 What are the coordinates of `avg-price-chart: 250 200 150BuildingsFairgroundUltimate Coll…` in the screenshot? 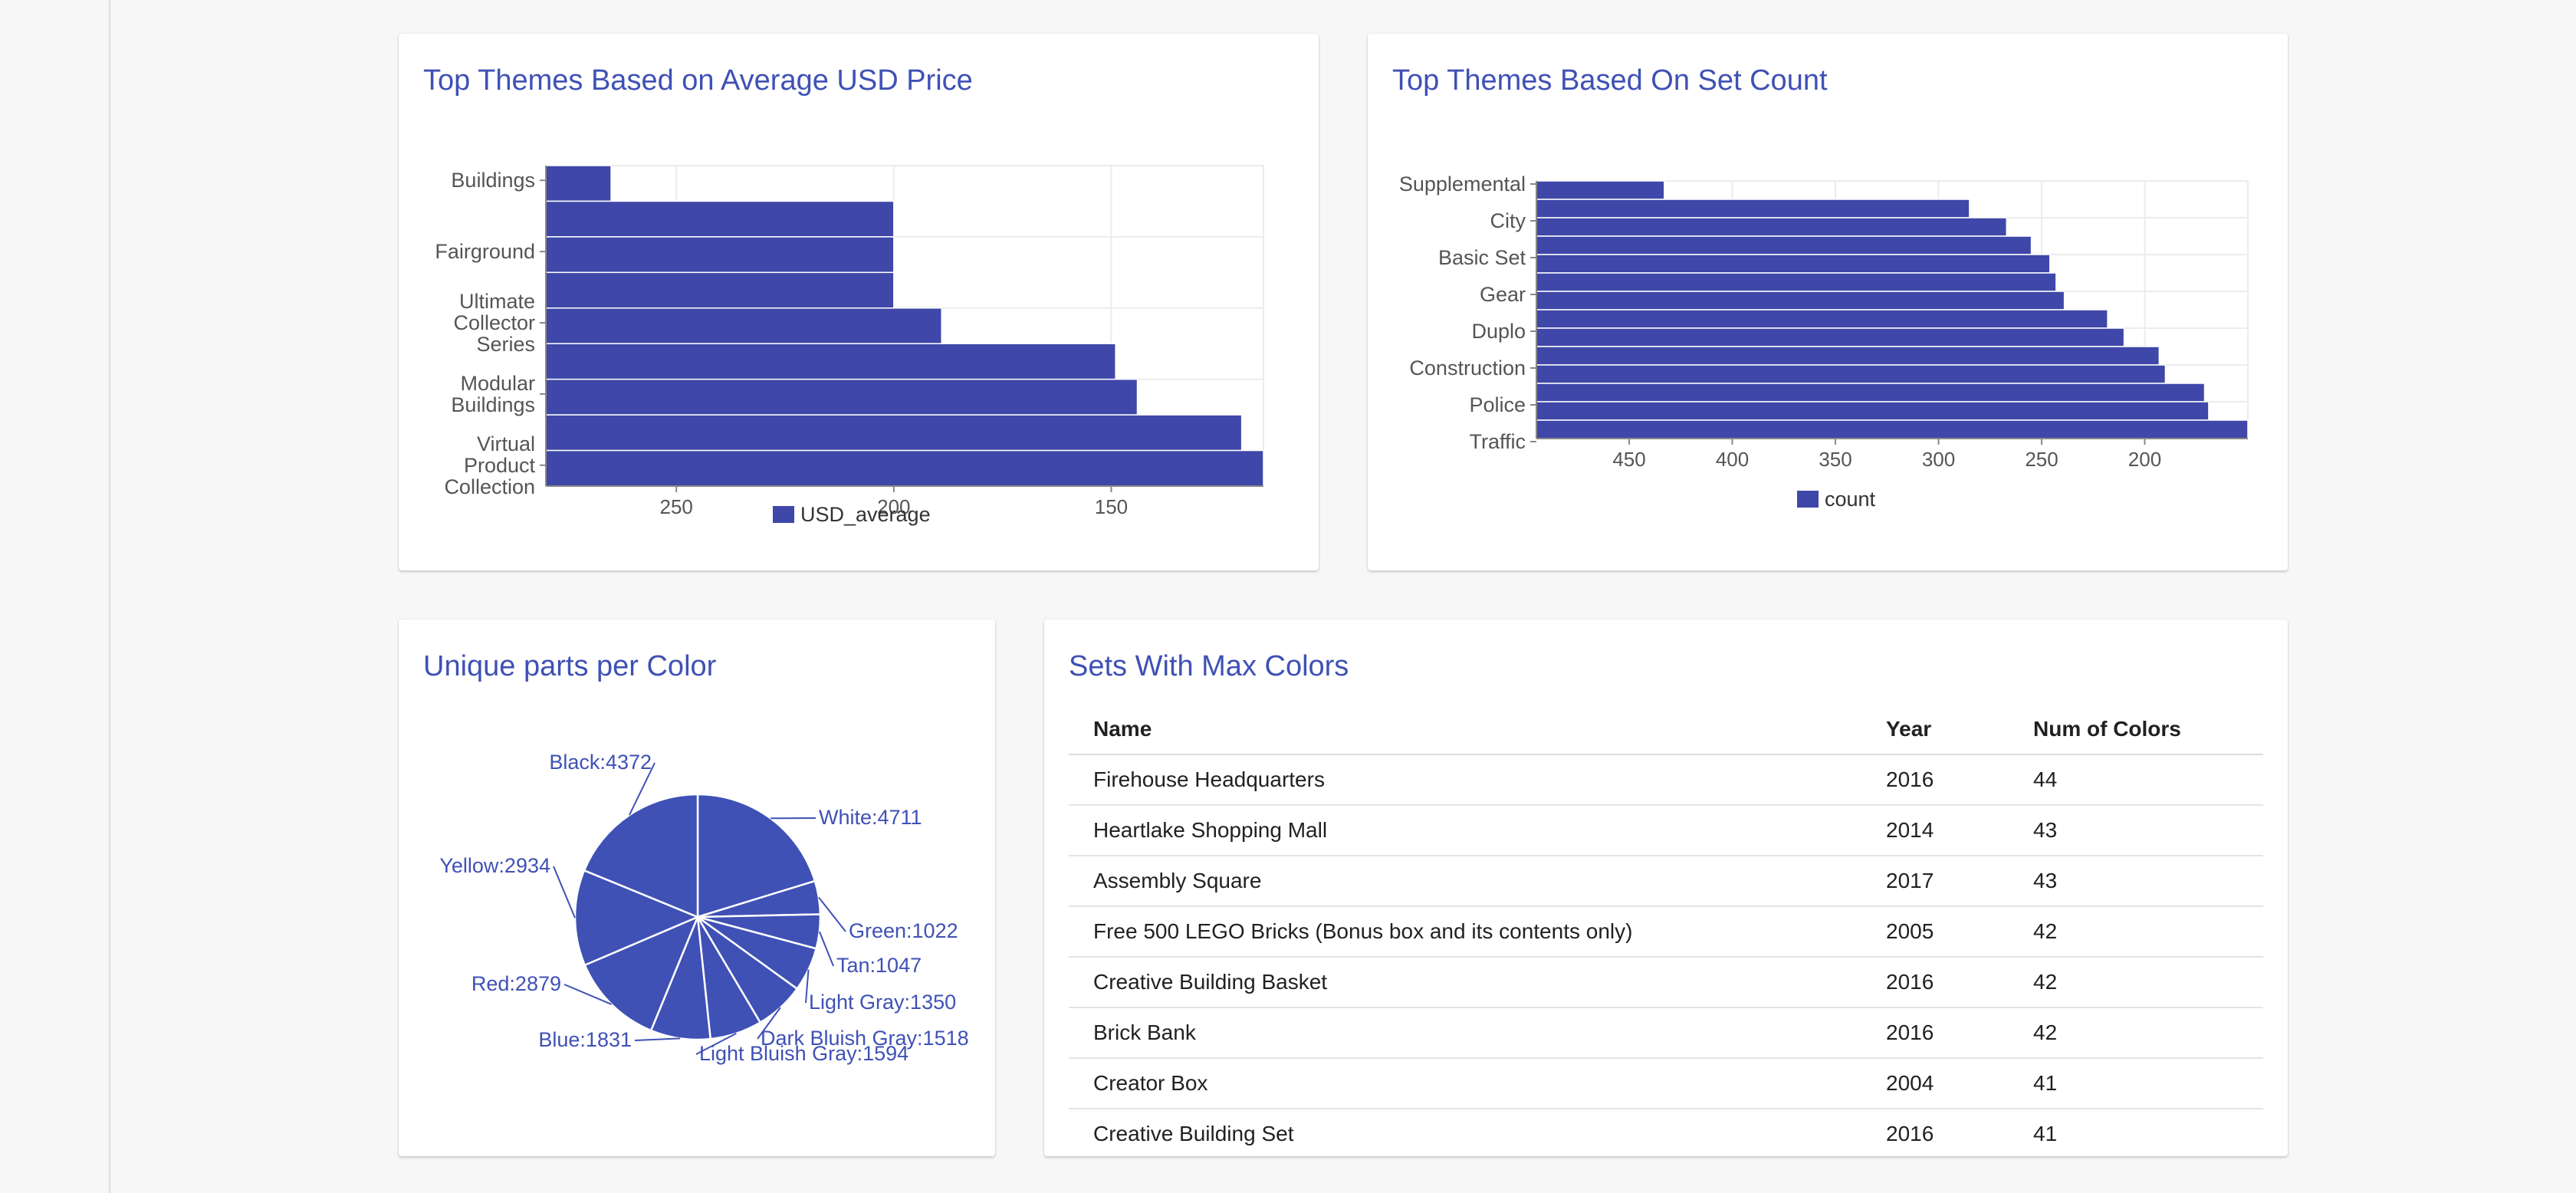 It's located at (849, 345).